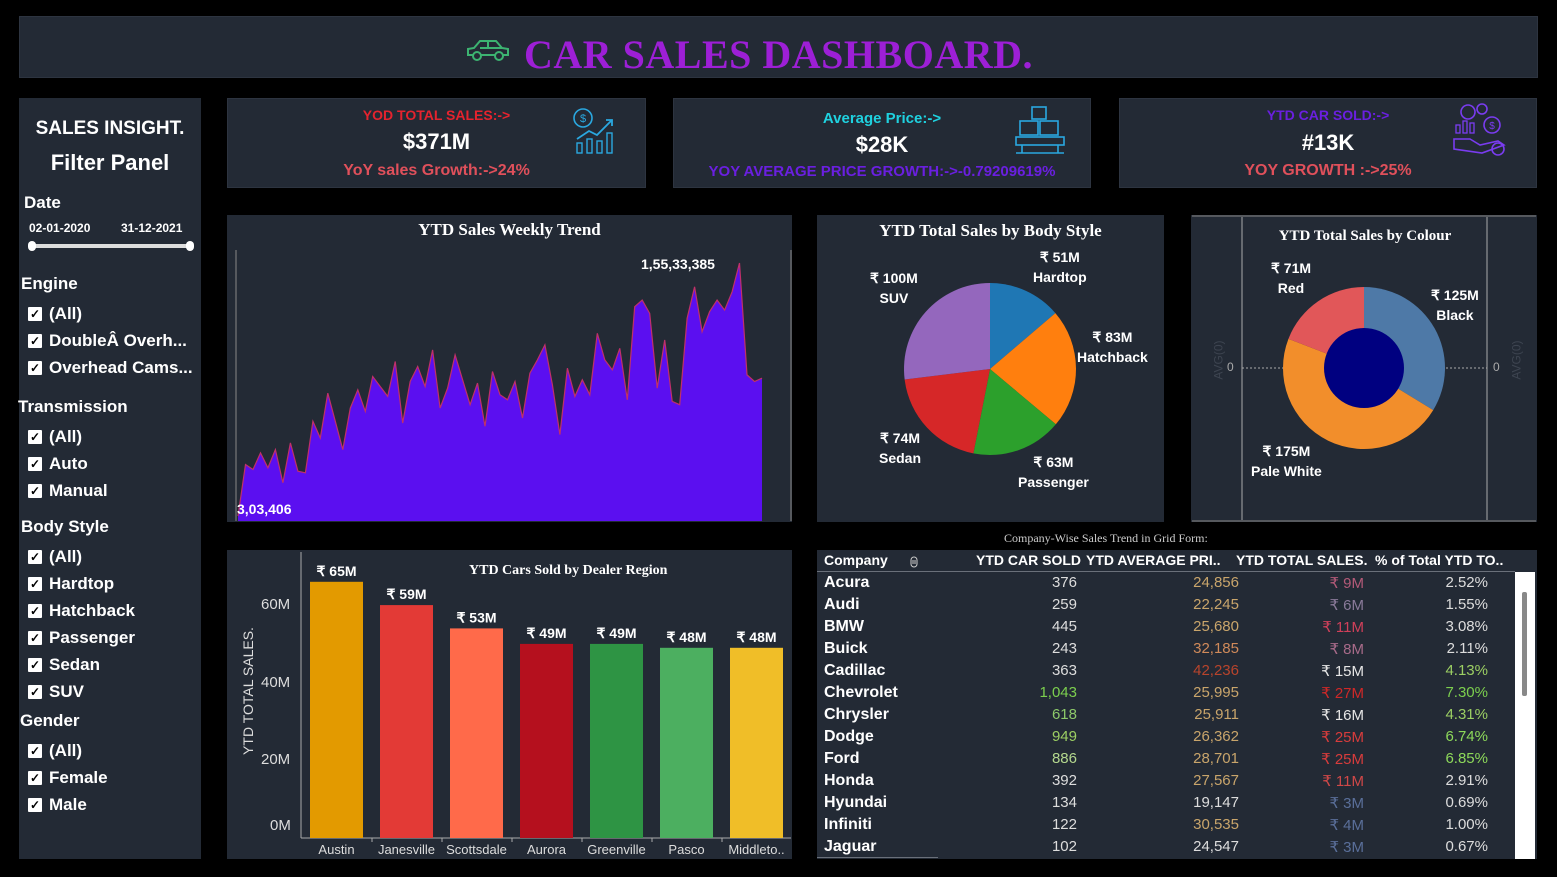 The width and height of the screenshot is (1557, 877). I want to click on kpi-cars-sold-growth: YOY GROWTH :->25%, so click(1328, 170).